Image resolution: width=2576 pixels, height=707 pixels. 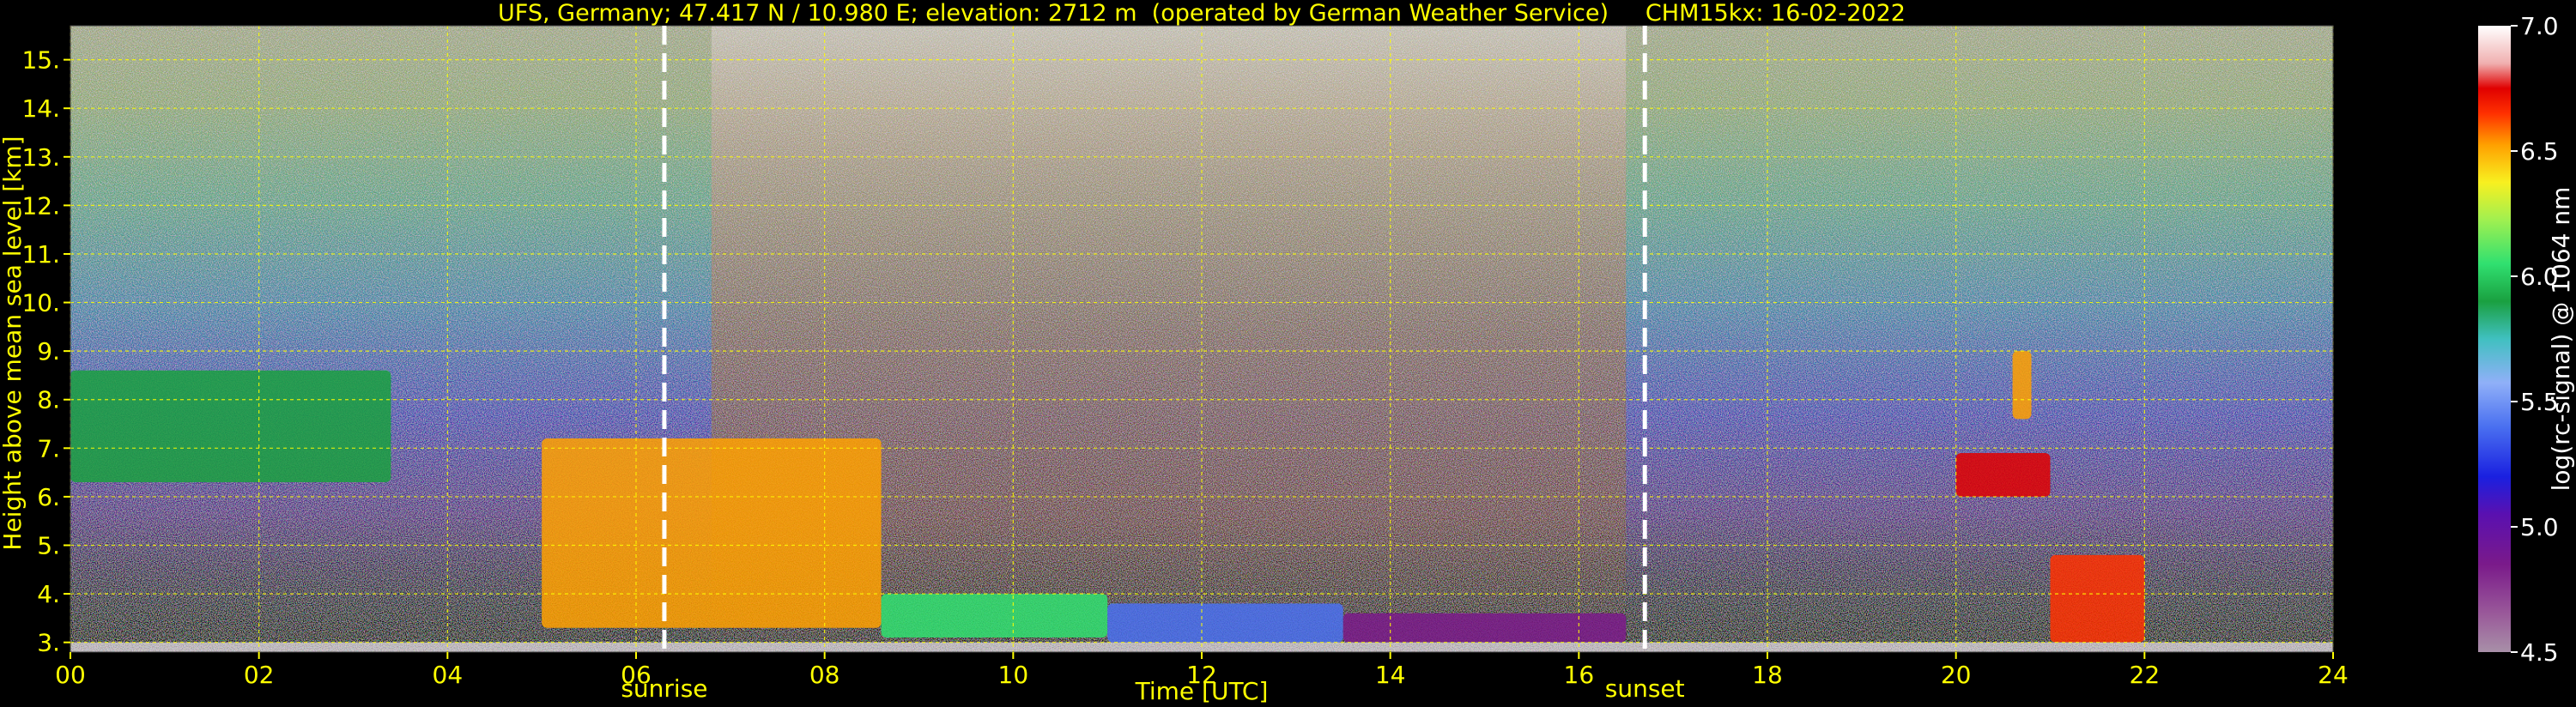 I want to click on boundary-layer-blue, so click(x=1225, y=623).